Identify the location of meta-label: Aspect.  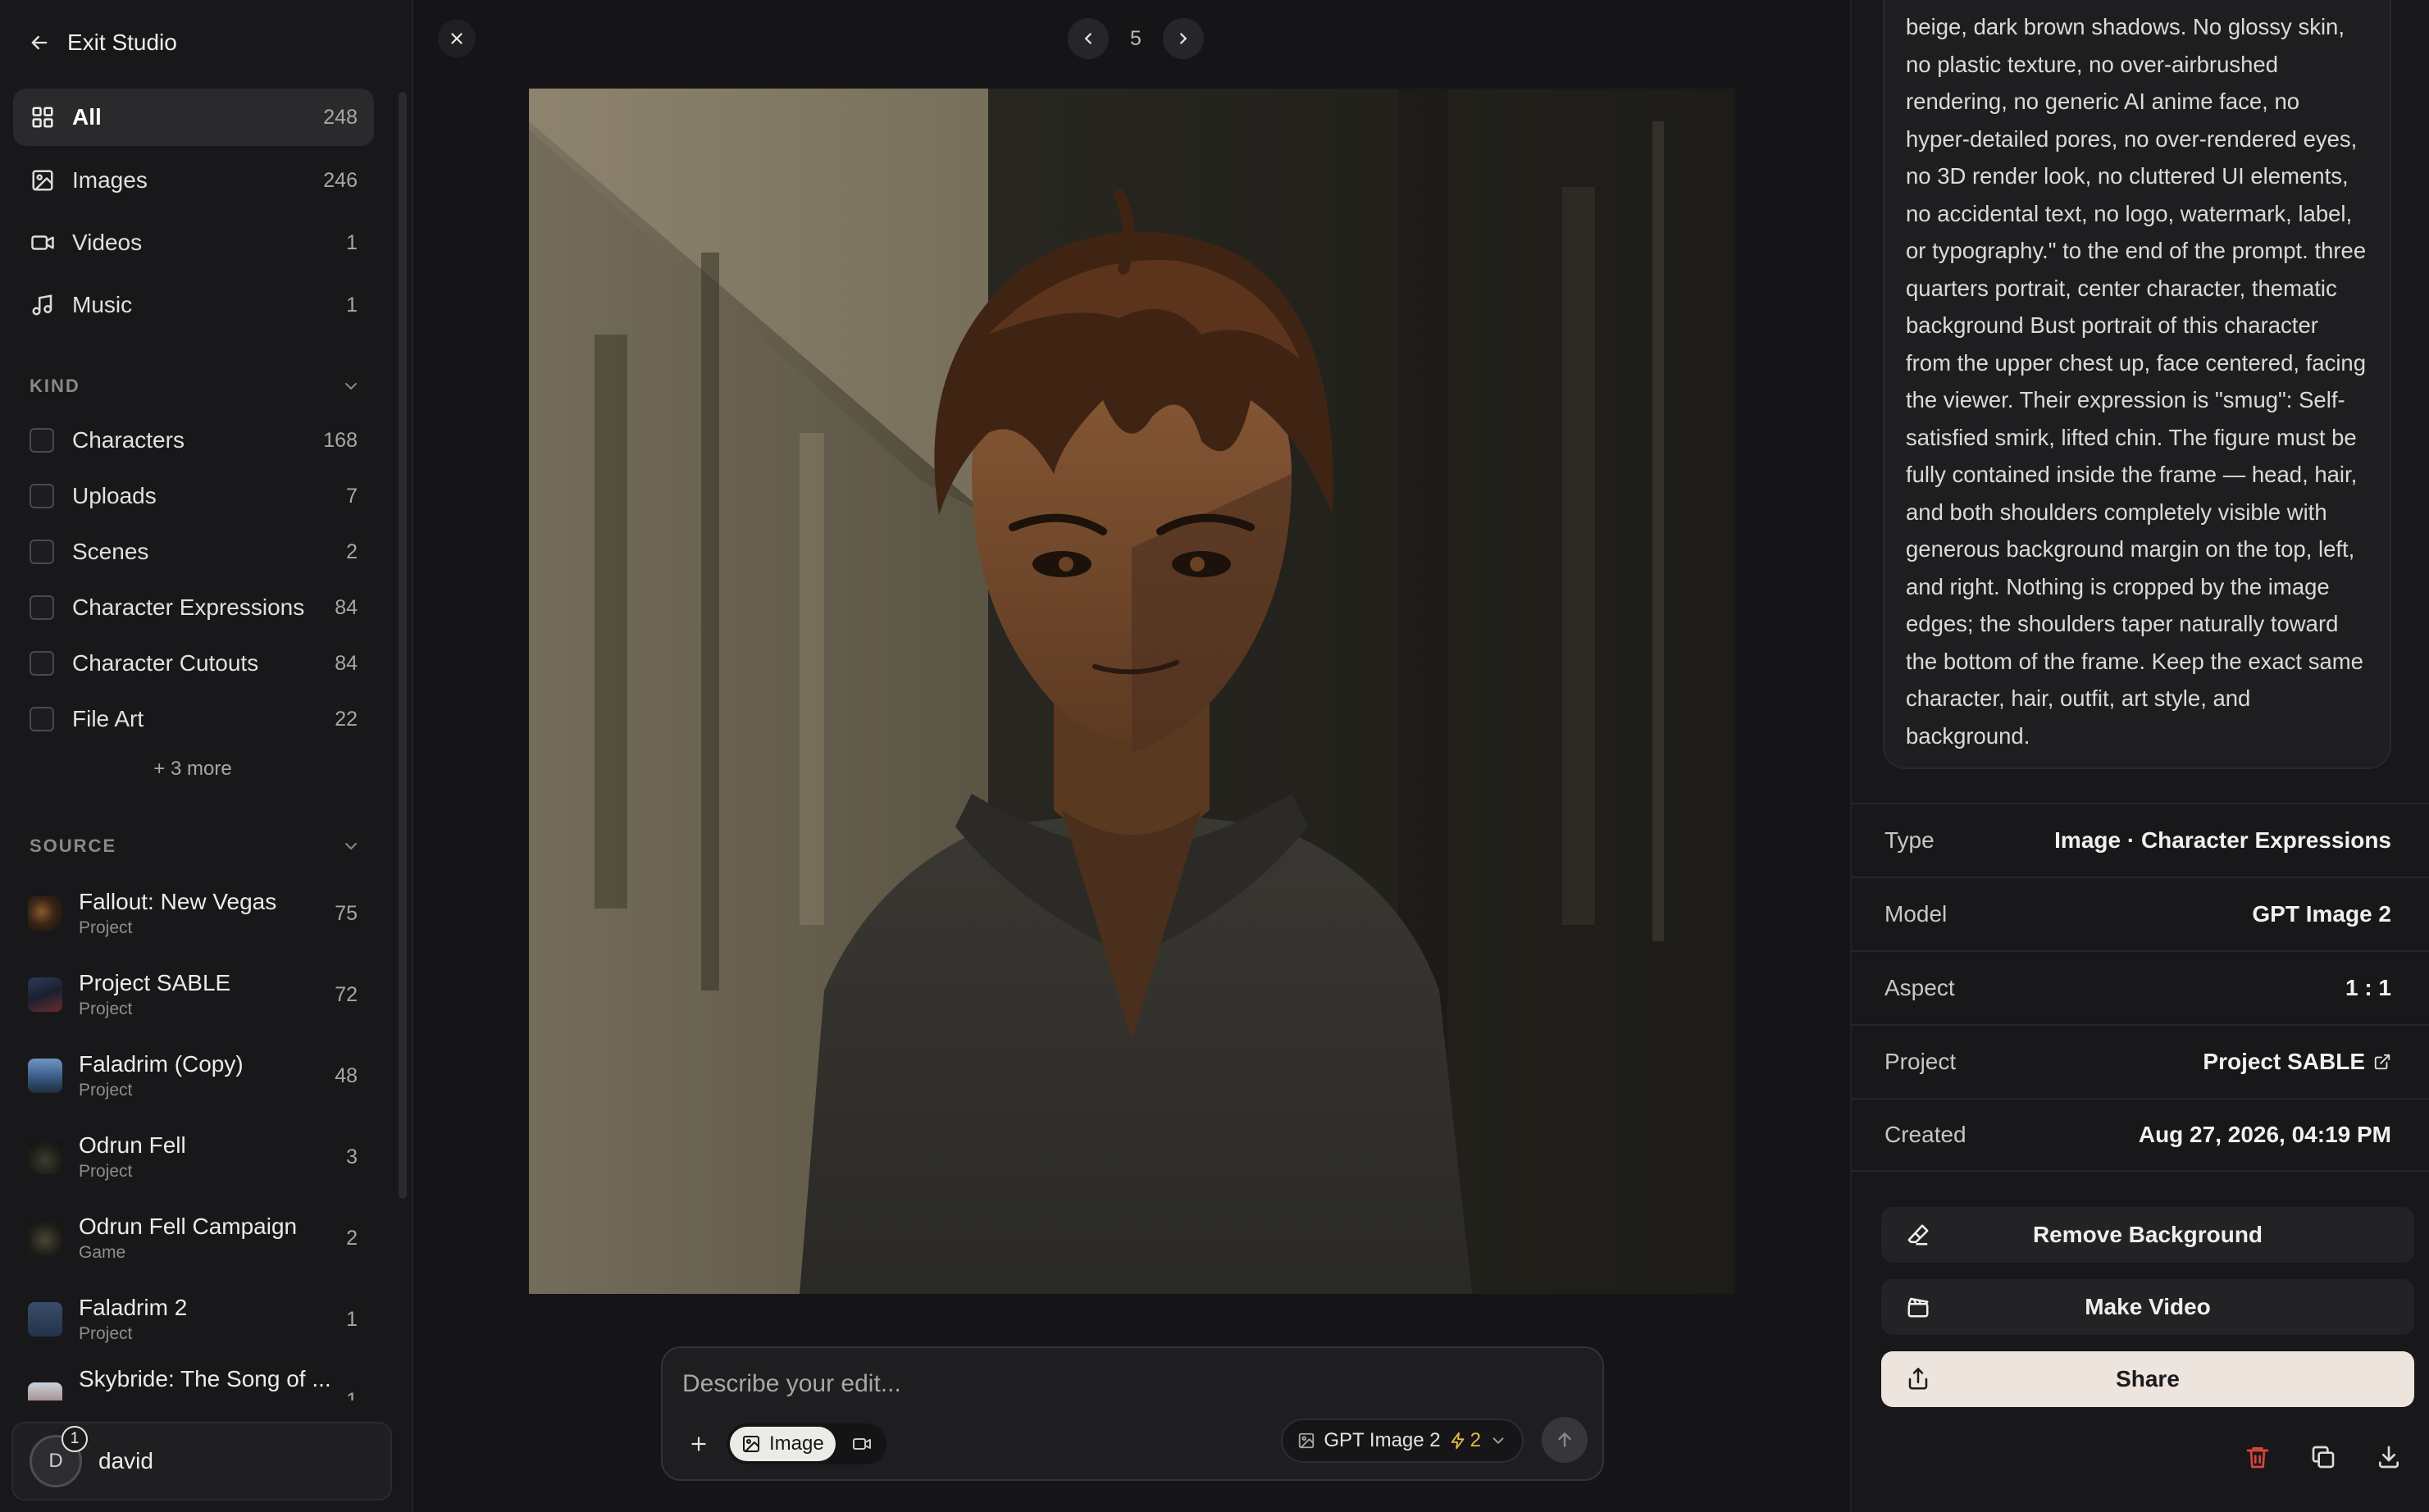
(1919, 987).